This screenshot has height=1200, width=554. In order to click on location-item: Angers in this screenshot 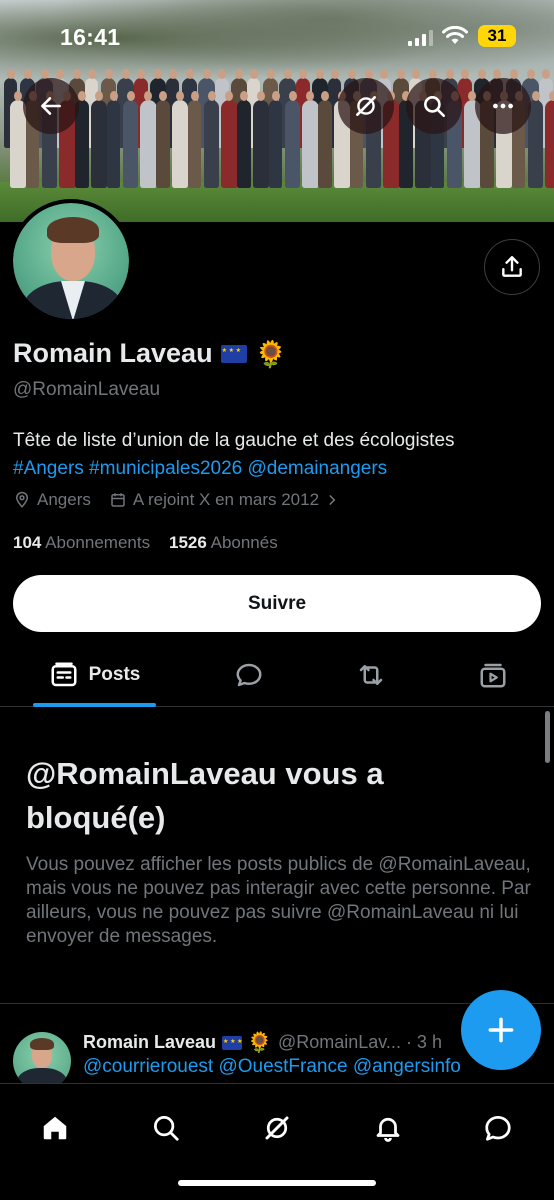, I will do `click(52, 500)`.